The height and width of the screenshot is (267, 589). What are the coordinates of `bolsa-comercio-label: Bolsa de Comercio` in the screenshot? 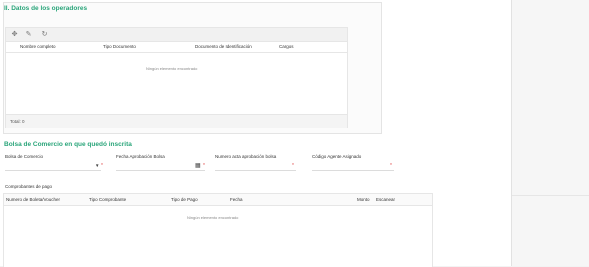 It's located at (24, 156).